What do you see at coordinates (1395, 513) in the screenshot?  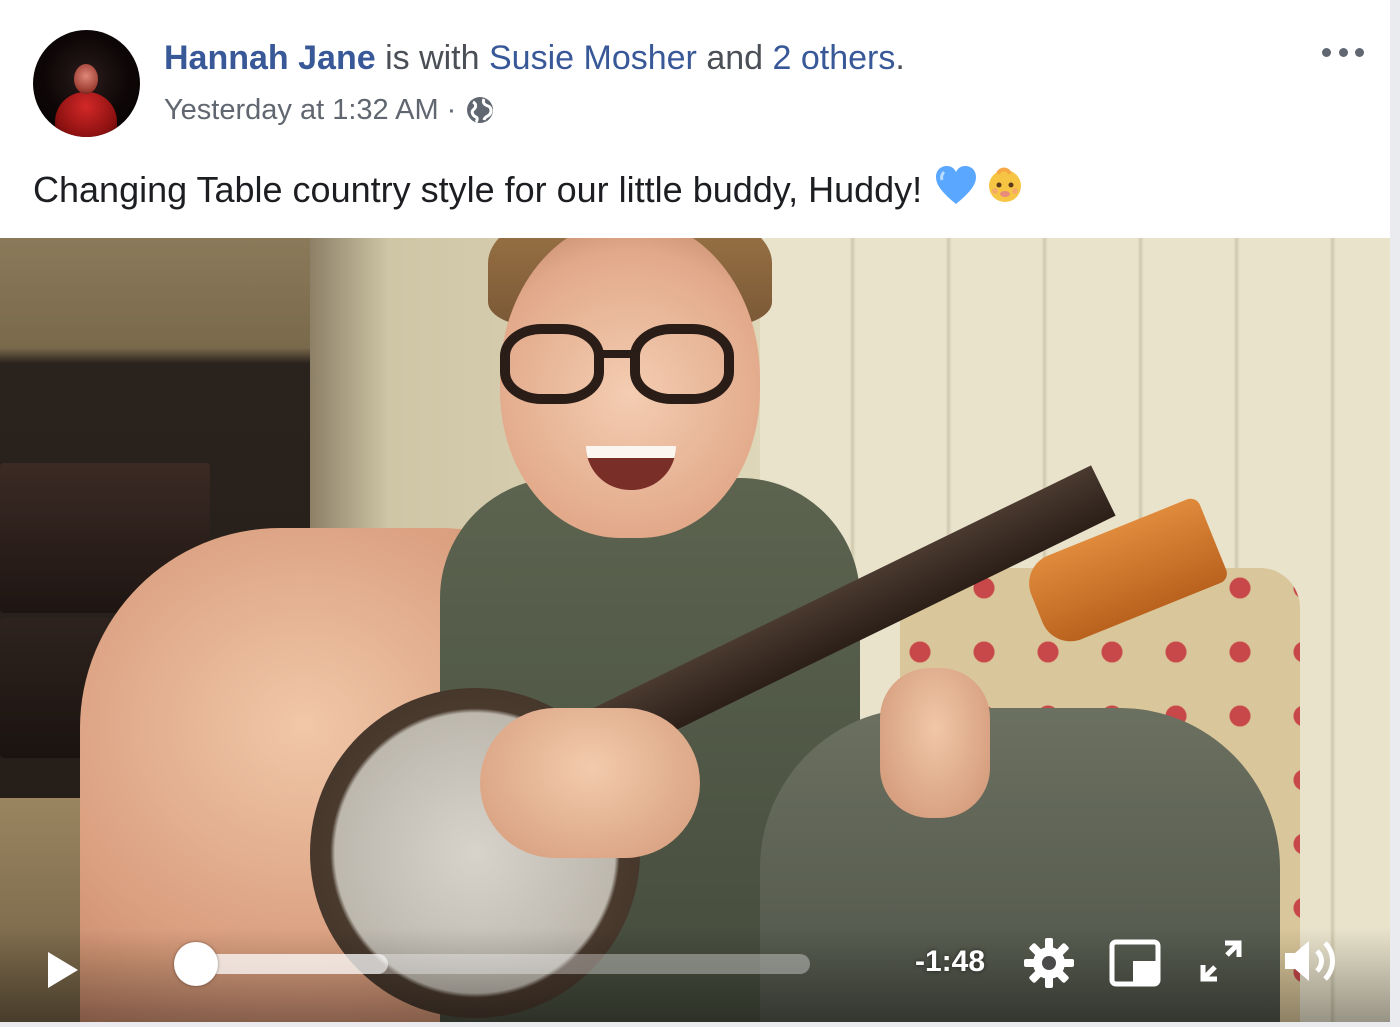 I see `feed-background-edge` at bounding box center [1395, 513].